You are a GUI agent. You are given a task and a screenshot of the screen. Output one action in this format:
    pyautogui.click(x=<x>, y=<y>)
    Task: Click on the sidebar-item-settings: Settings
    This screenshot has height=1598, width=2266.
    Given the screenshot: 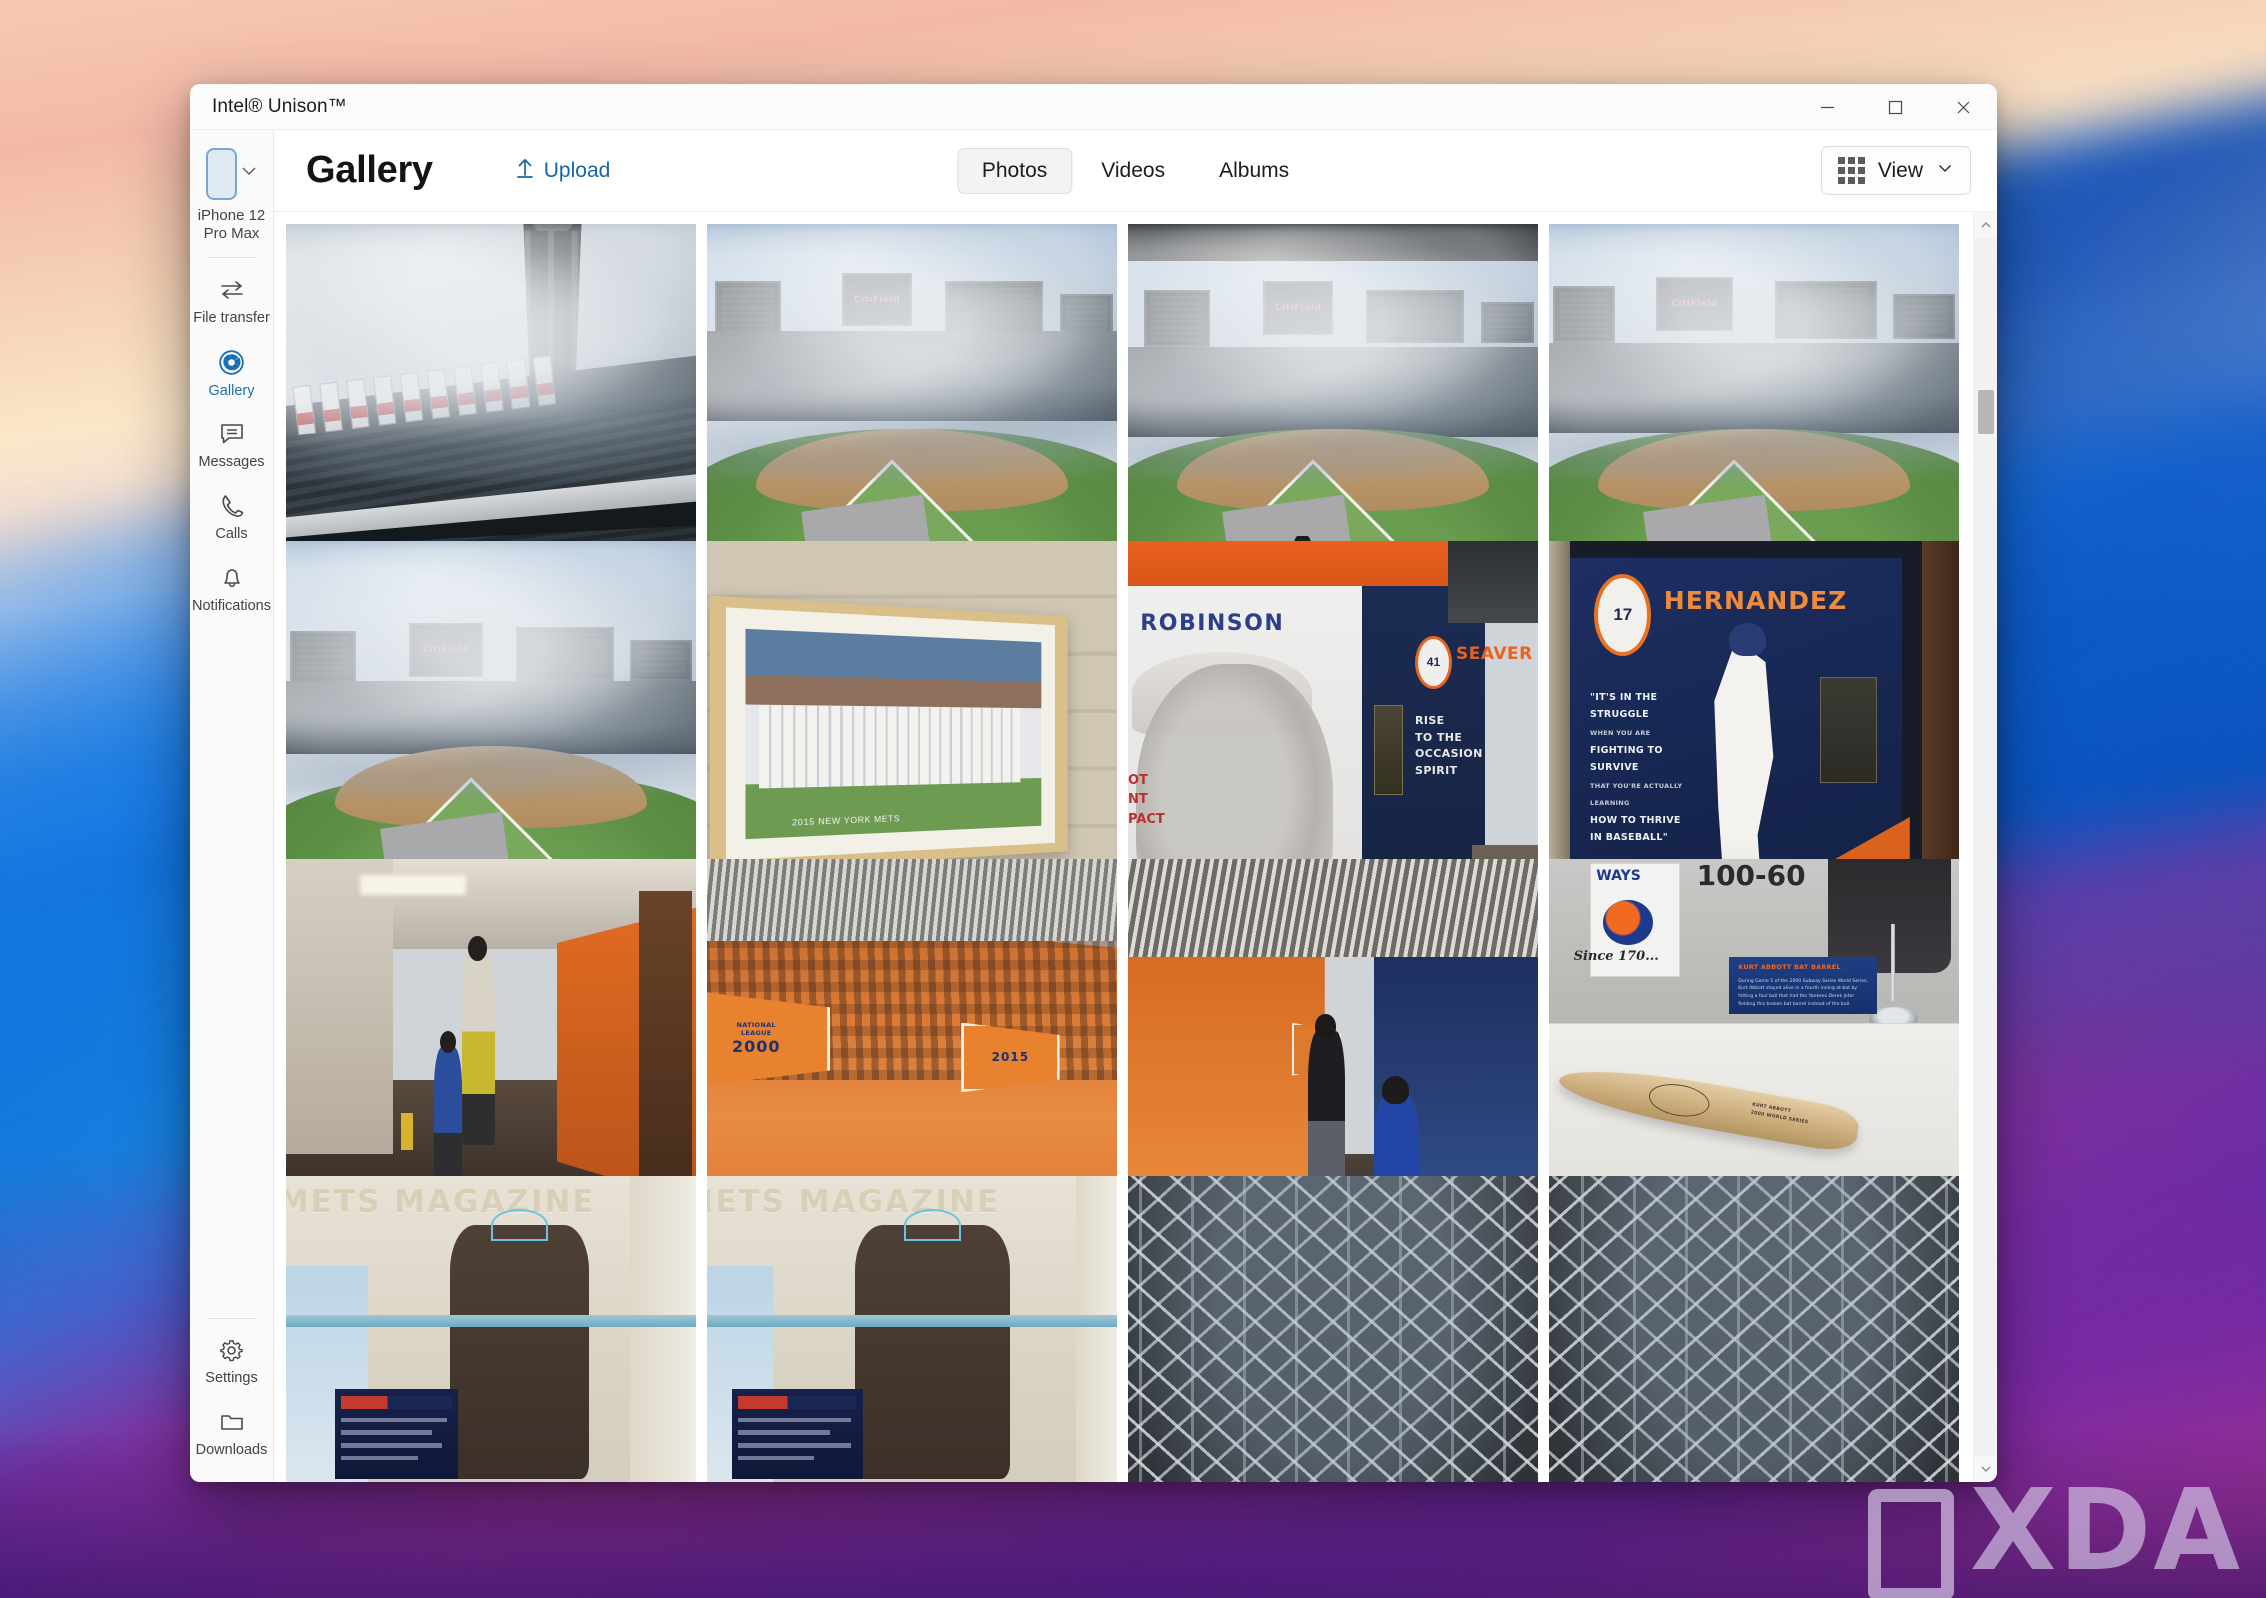 What is the action you would take?
    pyautogui.click(x=232, y=1360)
    